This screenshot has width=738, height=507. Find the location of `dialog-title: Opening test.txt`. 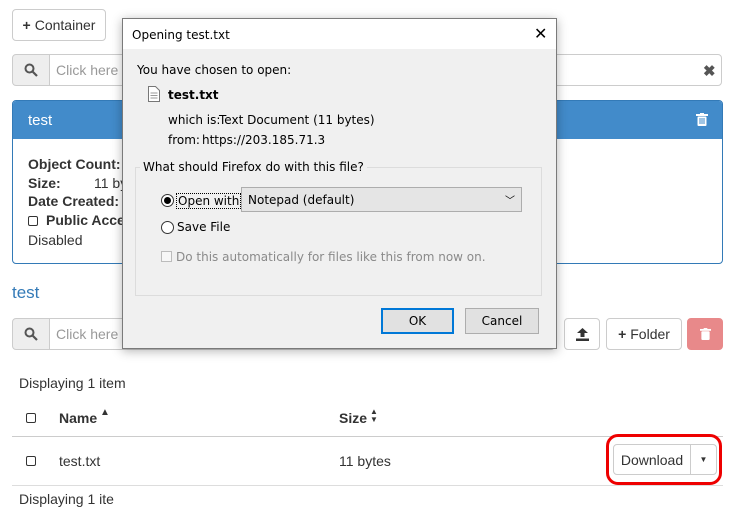

dialog-title: Opening test.txt is located at coordinates (181, 35).